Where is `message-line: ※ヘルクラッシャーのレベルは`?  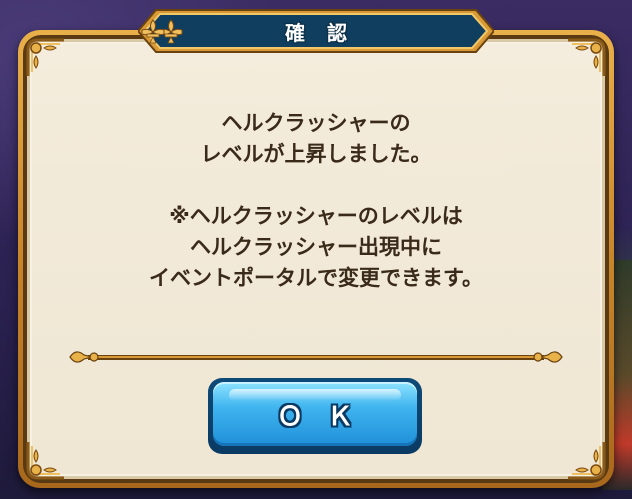 message-line: ※ヘルクラッシャーのレベルは is located at coordinates (316, 216).